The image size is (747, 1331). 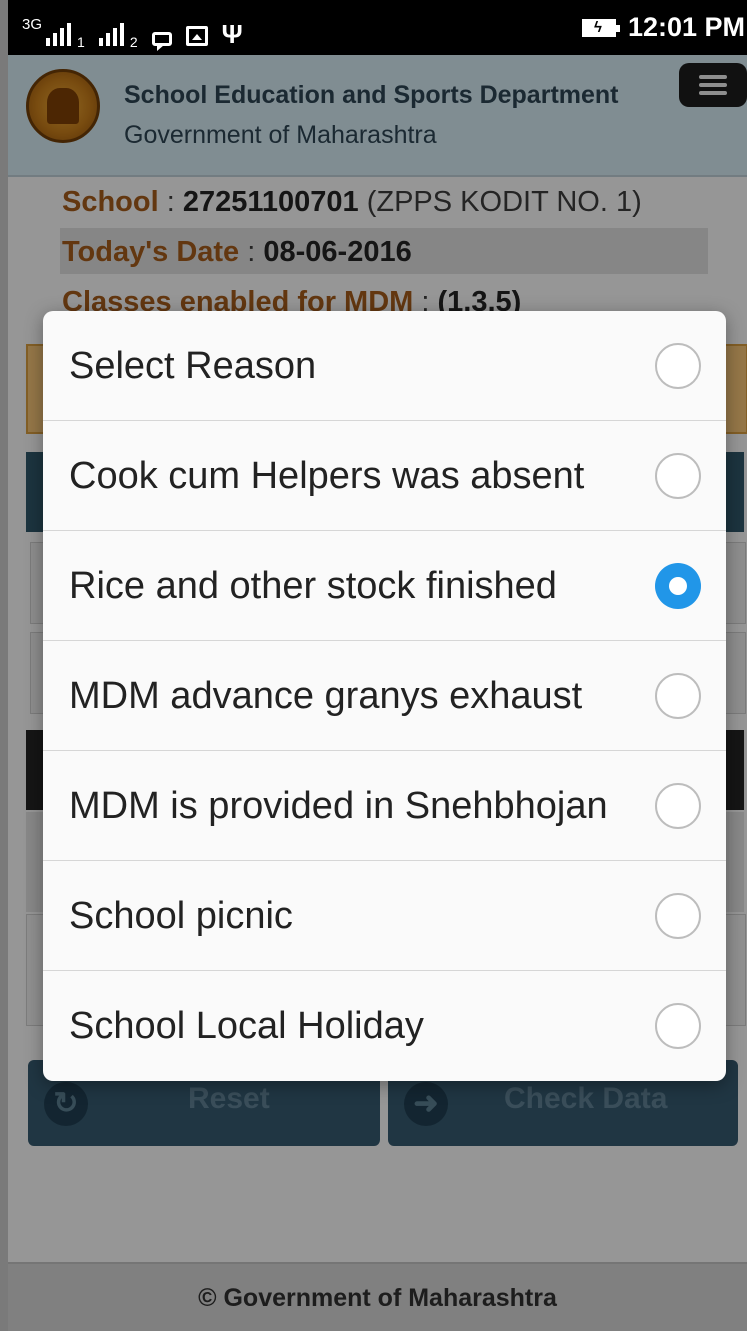 I want to click on option-label: School picnic, so click(x=181, y=915).